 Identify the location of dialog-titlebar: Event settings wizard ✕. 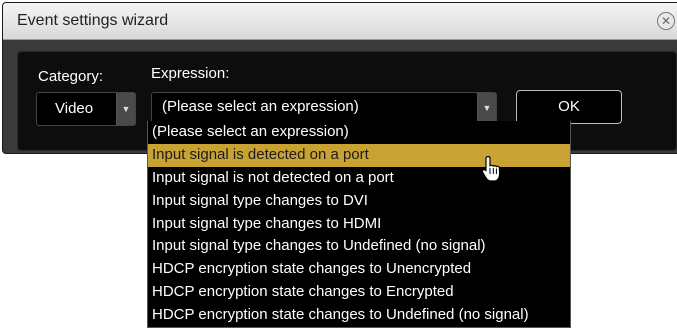
(340, 21).